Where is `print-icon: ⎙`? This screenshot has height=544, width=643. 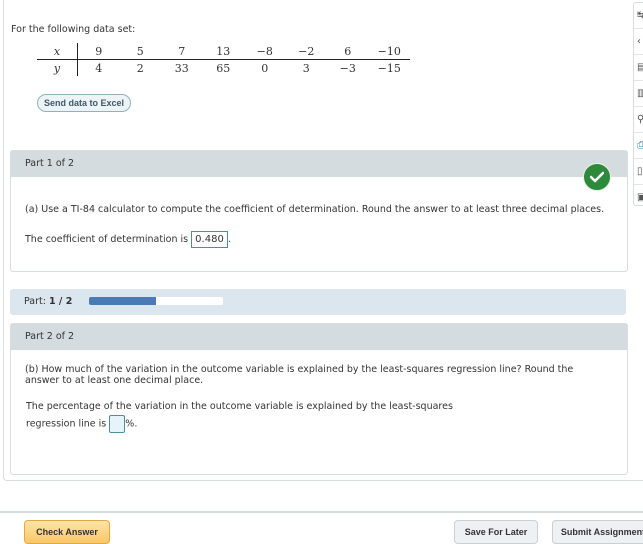
print-icon: ⎙ is located at coordinates (638, 146).